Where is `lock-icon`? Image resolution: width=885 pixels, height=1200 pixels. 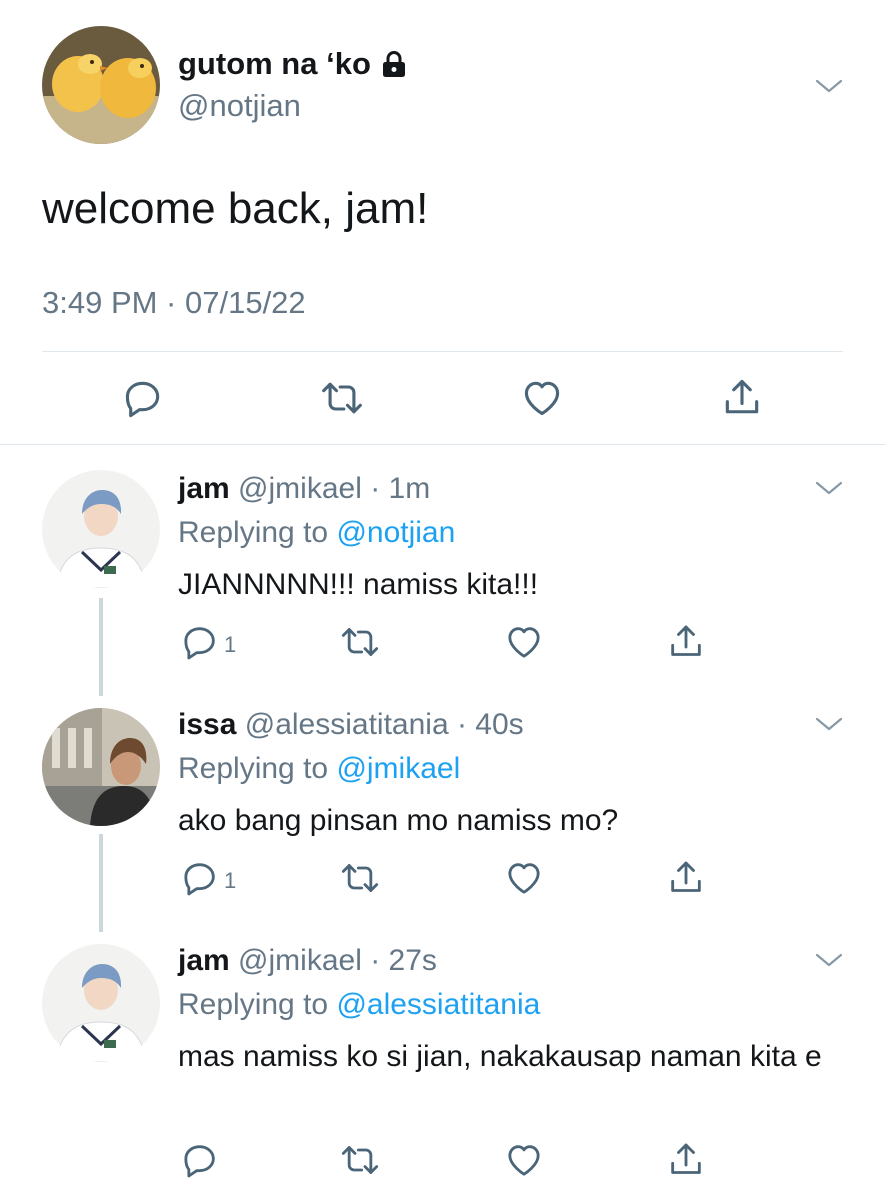 lock-icon is located at coordinates (393, 64).